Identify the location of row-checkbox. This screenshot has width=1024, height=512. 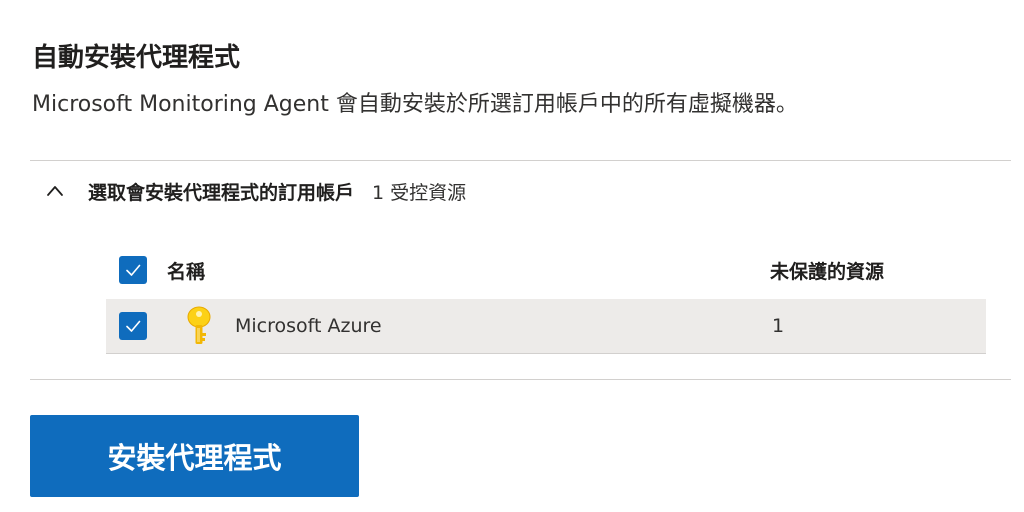
(133, 326).